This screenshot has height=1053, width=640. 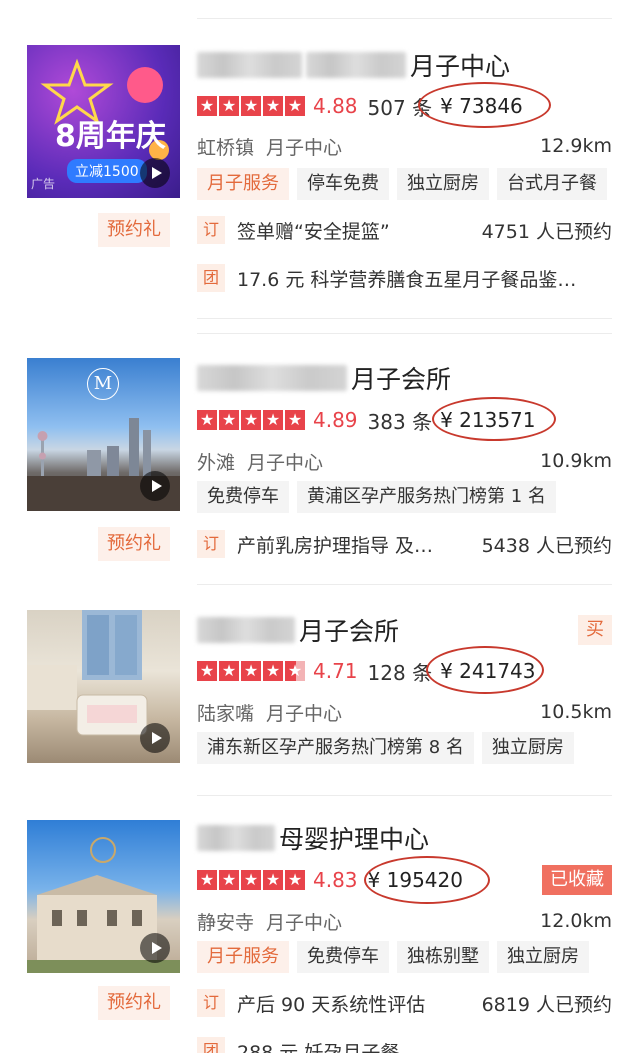 I want to click on booking-count: 5438 人已预约, so click(x=546, y=545).